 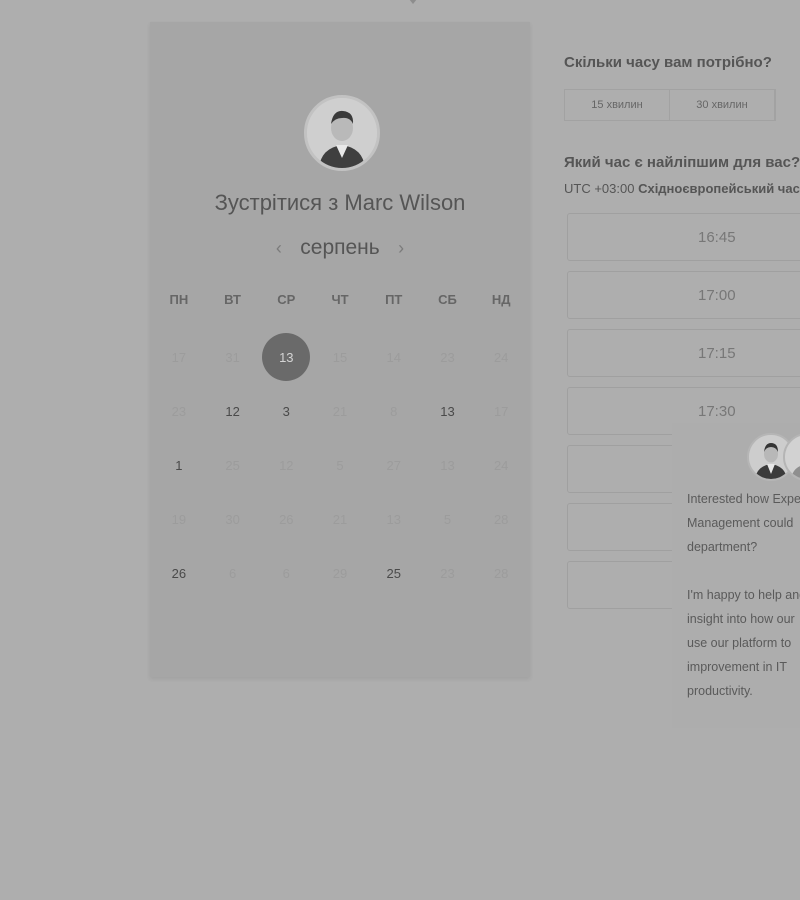 What do you see at coordinates (501, 299) in the screenshot?
I see `weekday-label: НД` at bounding box center [501, 299].